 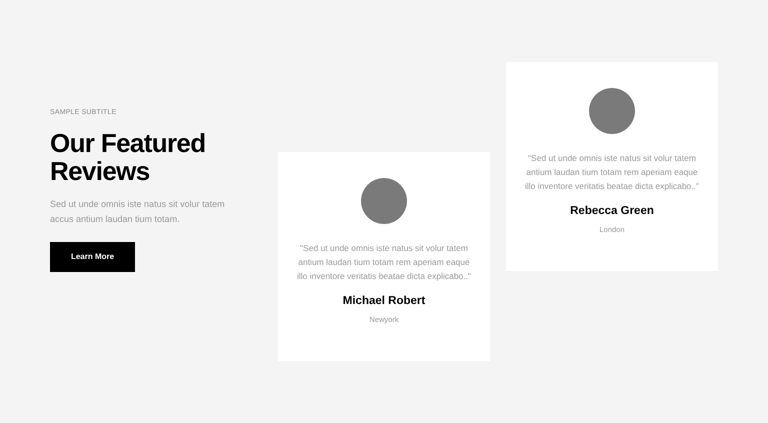 What do you see at coordinates (92, 257) in the screenshot?
I see `learn-more-button: Learn More` at bounding box center [92, 257].